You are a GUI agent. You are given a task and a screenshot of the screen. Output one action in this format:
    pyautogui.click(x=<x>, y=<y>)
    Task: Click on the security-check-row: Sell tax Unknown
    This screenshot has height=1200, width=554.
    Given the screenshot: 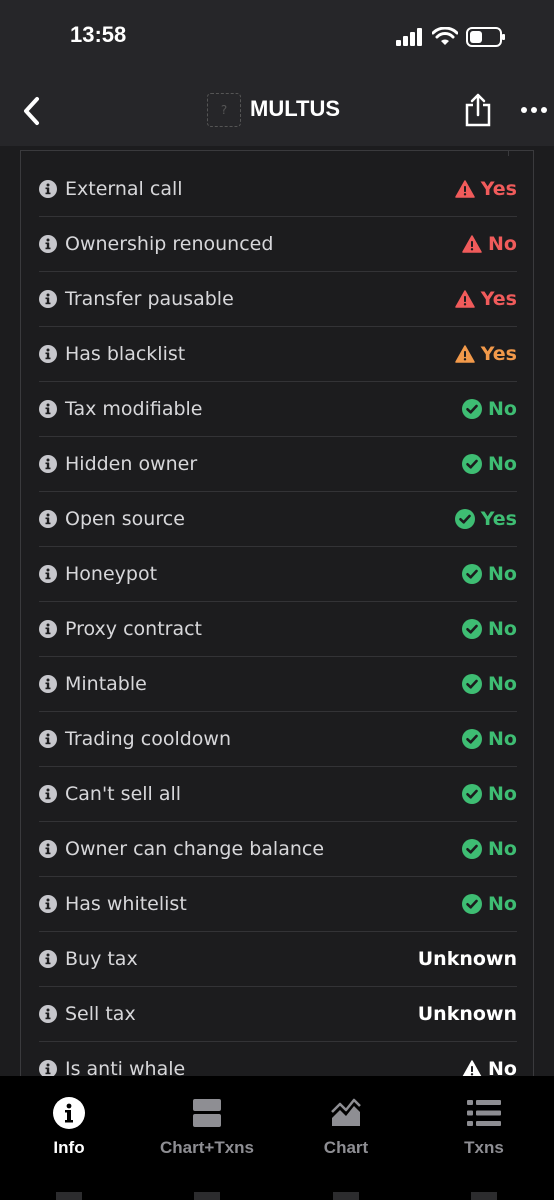 What is the action you would take?
    pyautogui.click(x=278, y=1014)
    